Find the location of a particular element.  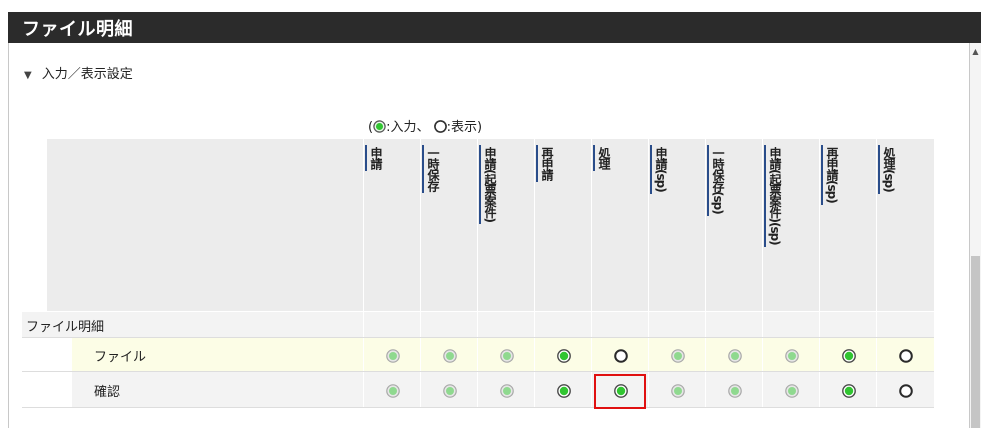

column-header-label: 一時保存(sp) is located at coordinates (718, 180).